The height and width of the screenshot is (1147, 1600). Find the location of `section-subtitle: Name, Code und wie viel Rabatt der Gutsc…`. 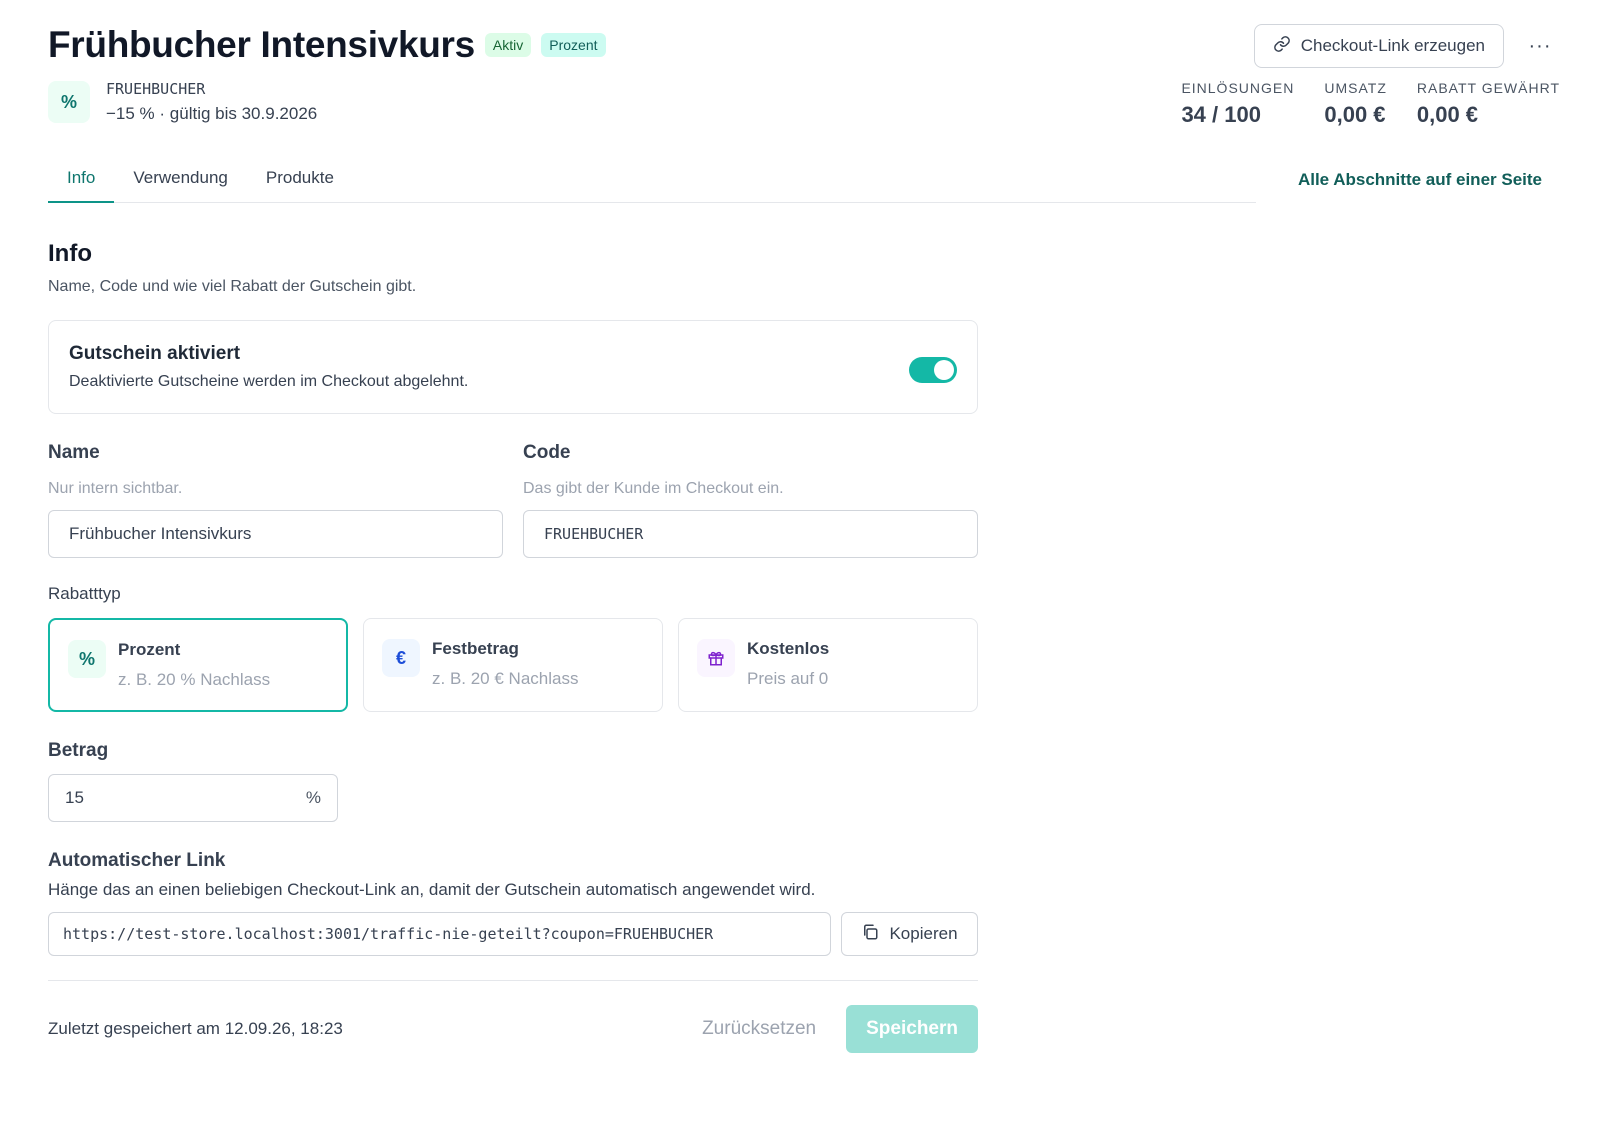

section-subtitle: Name, Code und wie viel Rabatt der Gutsc… is located at coordinates (232, 286).